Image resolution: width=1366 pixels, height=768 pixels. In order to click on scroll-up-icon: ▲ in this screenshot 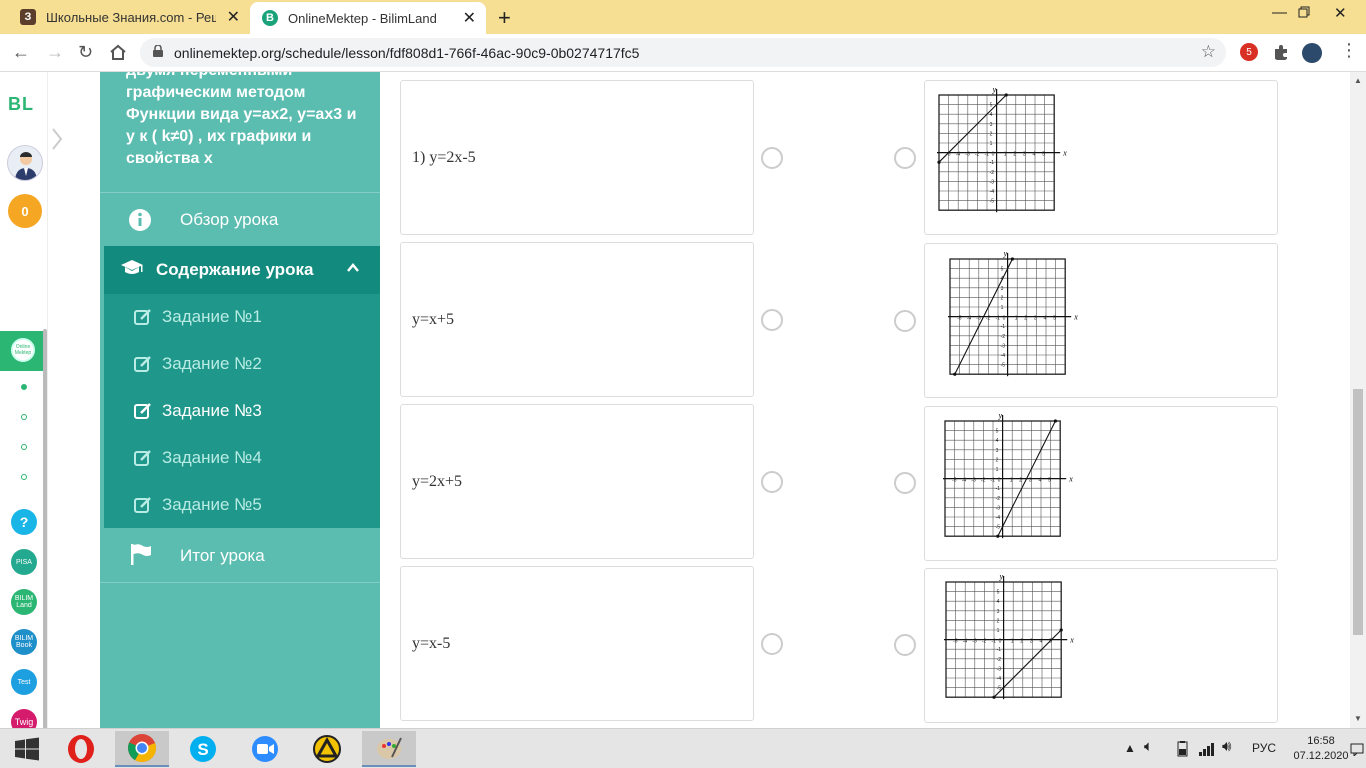, I will do `click(1358, 80)`.